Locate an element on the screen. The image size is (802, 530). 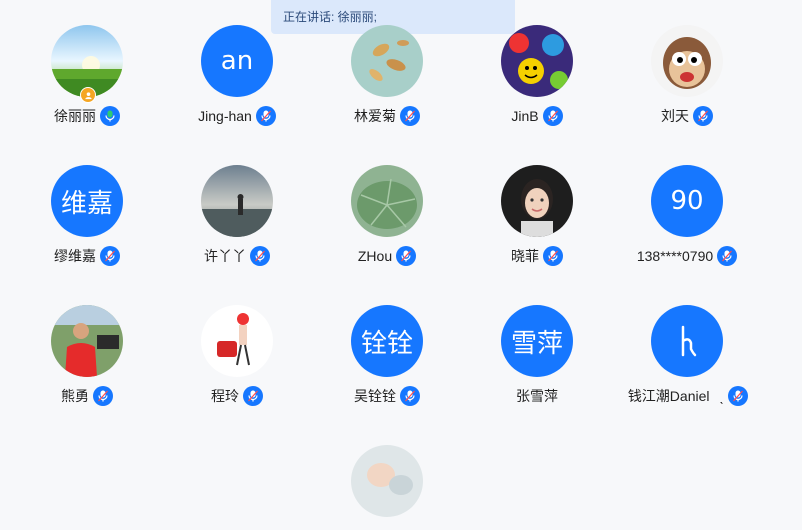
participant-name-row: 许丫丫 is located at coordinates (237, 256).